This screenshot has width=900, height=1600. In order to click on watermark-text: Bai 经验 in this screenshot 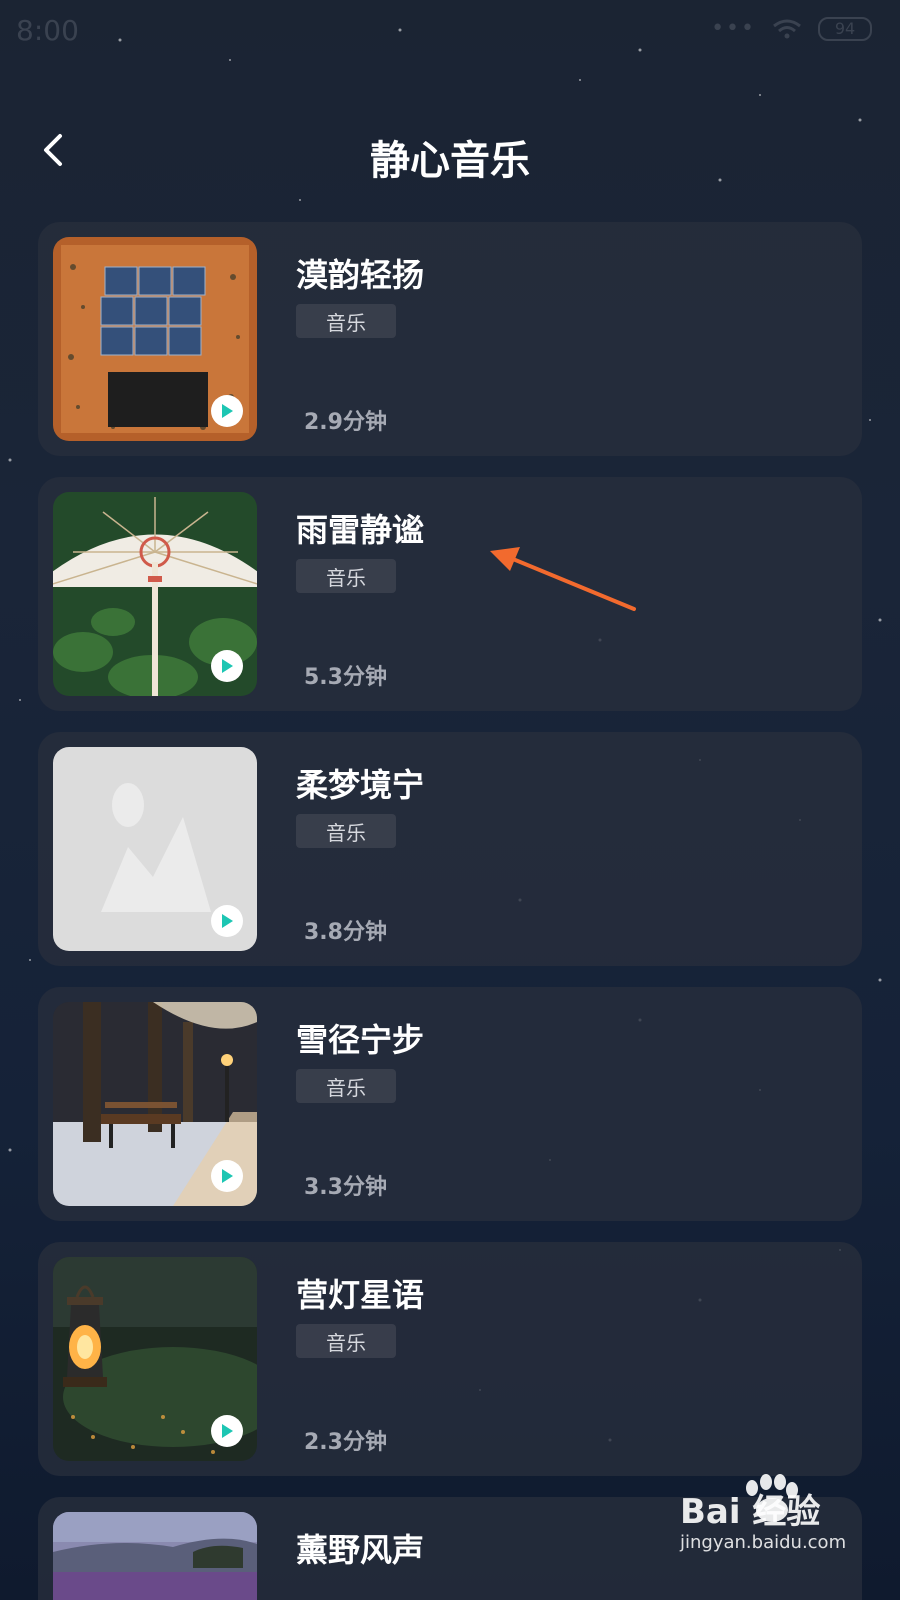, I will do `click(750, 1512)`.